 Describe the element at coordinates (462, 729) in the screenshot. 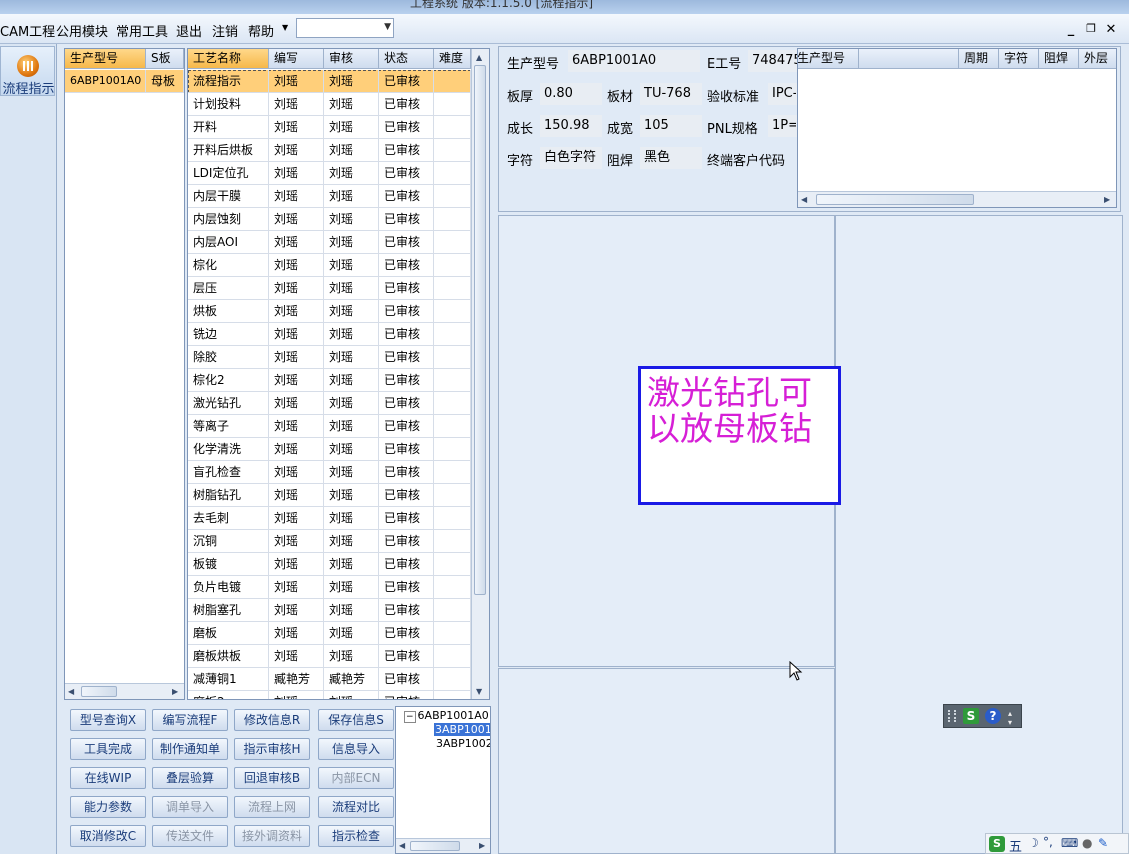

I see `tree-node-selected: 3ABP1001A` at that location.